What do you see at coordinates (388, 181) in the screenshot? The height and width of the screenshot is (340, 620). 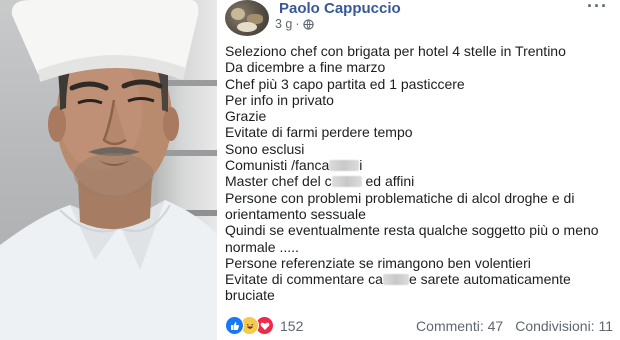 I see `post-text: ed affini` at bounding box center [388, 181].